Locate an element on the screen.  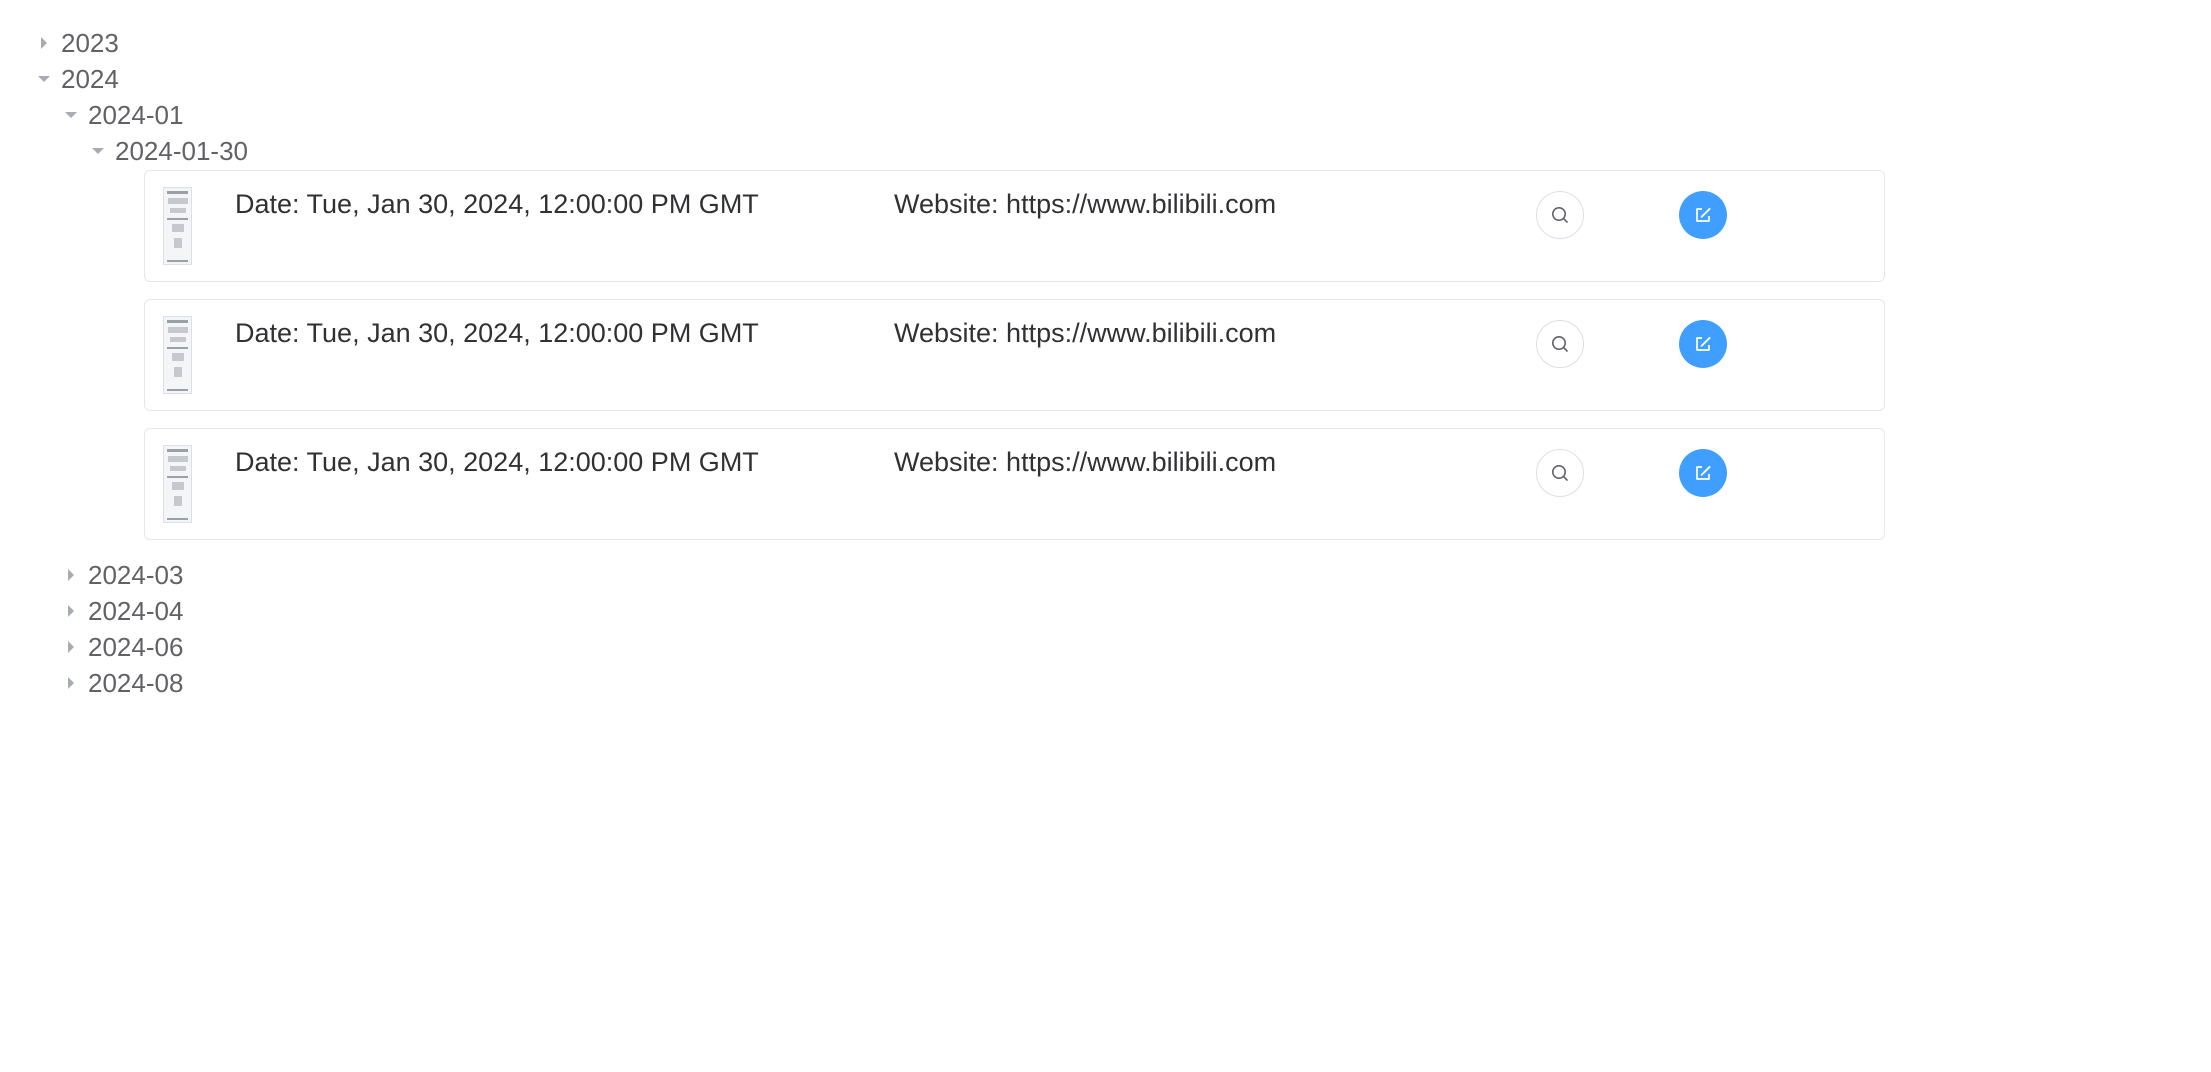
tree-node-2024-06: 2024-06 is located at coordinates (121, 647).